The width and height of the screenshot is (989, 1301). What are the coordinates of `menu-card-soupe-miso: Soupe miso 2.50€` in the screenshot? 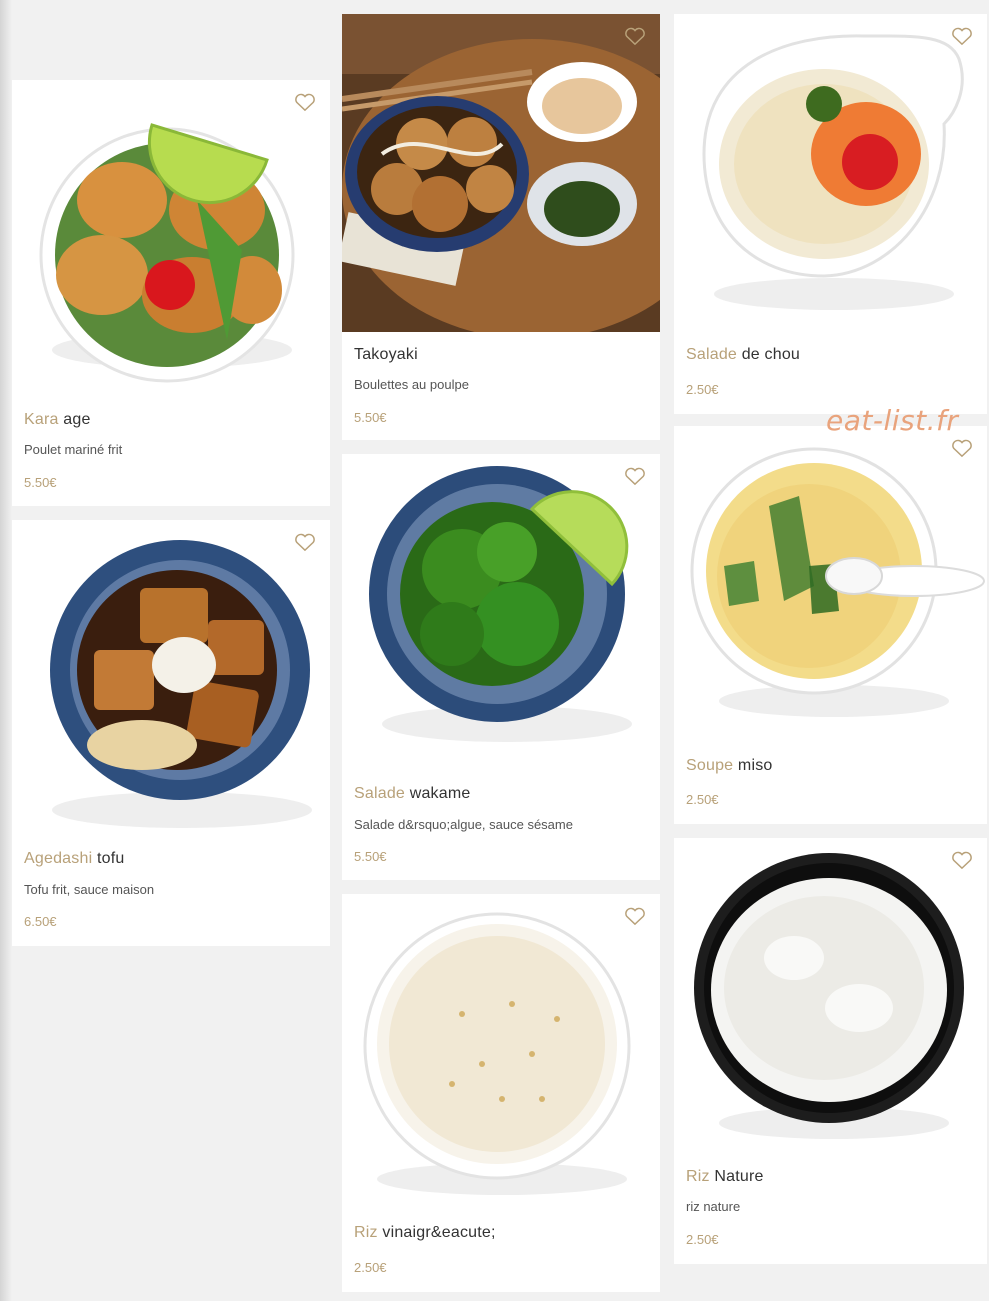 It's located at (830, 625).